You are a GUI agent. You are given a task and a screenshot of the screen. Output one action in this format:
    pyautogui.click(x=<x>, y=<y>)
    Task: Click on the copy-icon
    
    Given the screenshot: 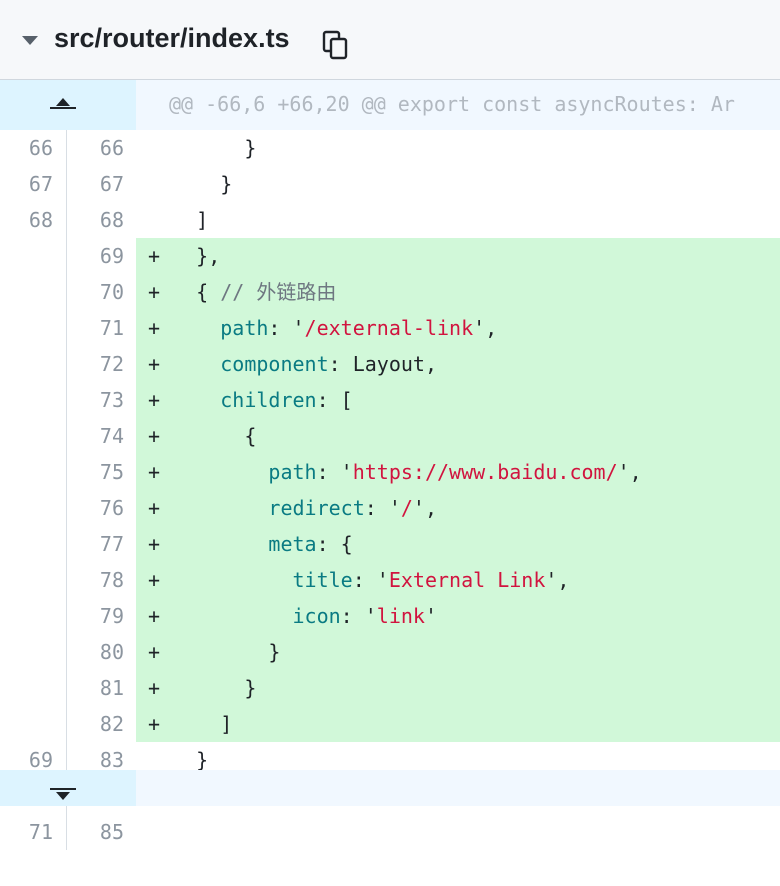 What is the action you would take?
    pyautogui.click(x=335, y=45)
    